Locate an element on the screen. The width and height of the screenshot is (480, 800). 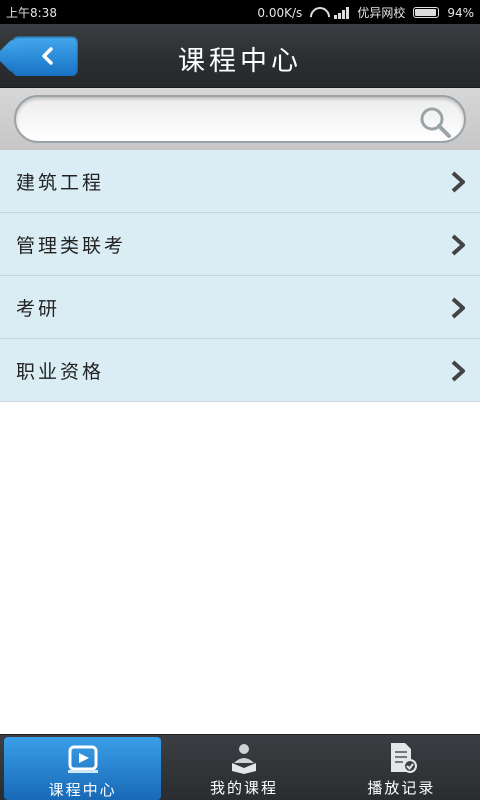
bottom-tab-bar: 课程中心 我的课程 播放记录 is located at coordinates (240, 767).